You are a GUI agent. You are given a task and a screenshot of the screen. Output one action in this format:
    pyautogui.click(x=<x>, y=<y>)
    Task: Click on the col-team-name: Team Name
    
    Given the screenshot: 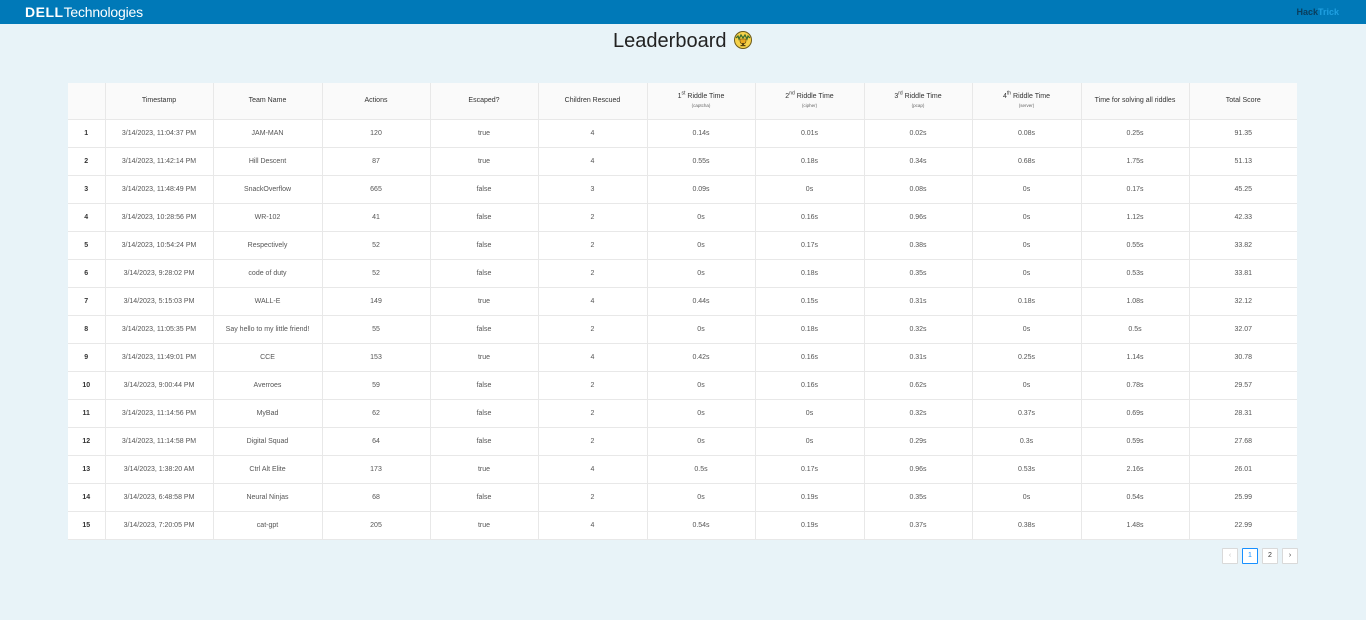 What is the action you would take?
    pyautogui.click(x=268, y=101)
    